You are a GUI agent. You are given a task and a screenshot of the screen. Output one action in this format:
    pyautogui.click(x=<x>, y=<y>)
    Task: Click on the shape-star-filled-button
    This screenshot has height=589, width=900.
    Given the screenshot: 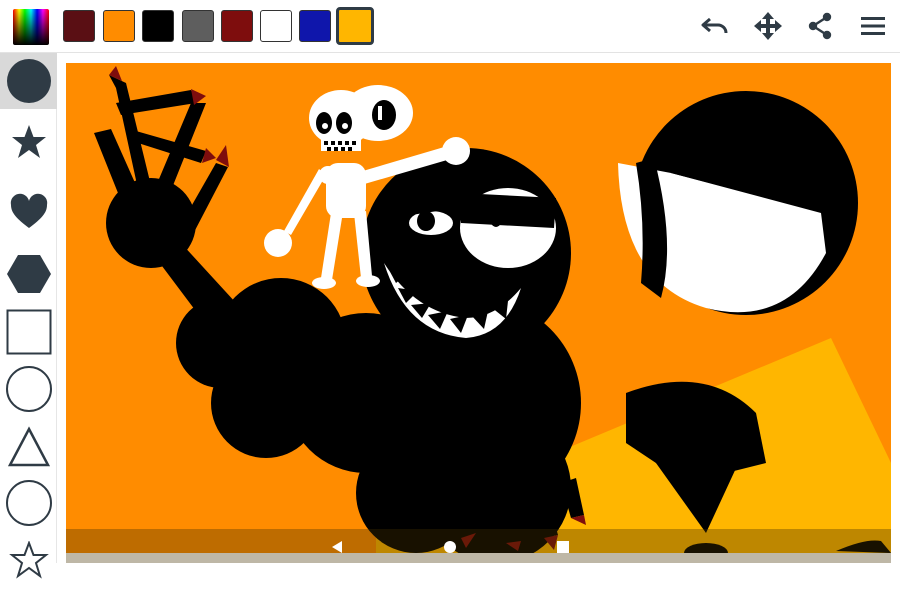 What is the action you would take?
    pyautogui.click(x=28, y=143)
    